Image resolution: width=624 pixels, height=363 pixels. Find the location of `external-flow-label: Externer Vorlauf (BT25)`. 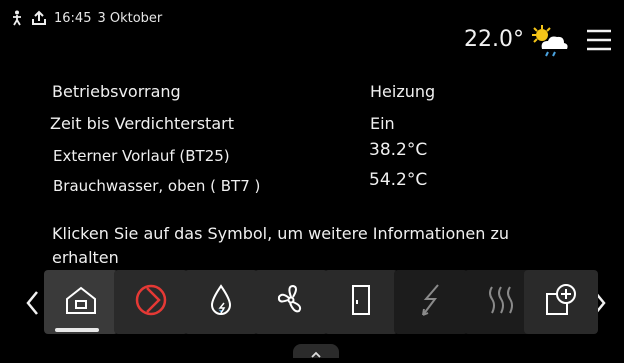

external-flow-label: Externer Vorlauf (BT25) is located at coordinates (141, 156).